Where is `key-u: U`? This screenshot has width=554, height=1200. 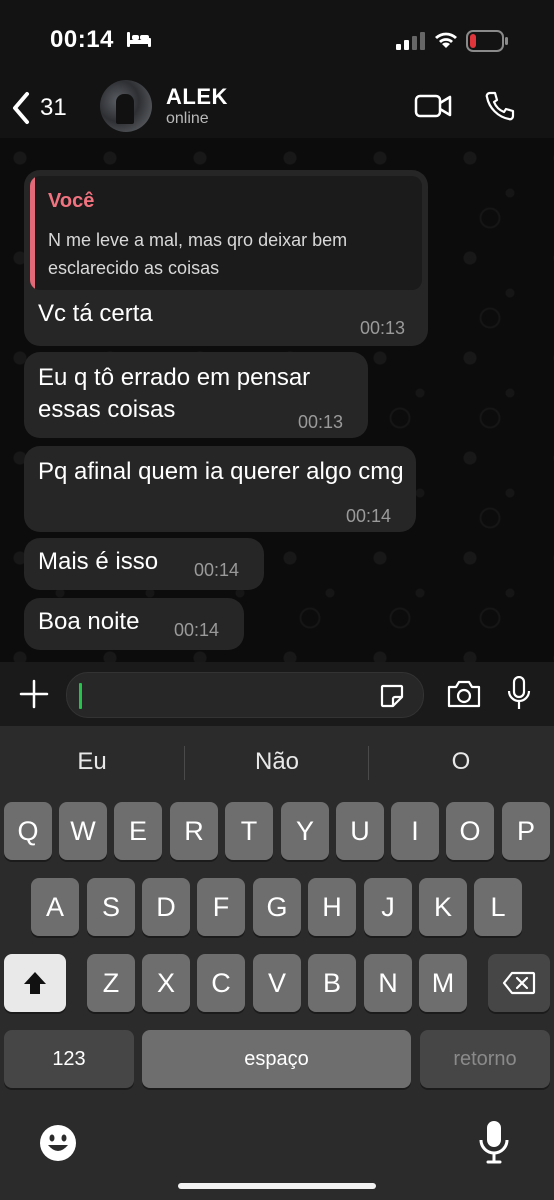 key-u: U is located at coordinates (360, 831).